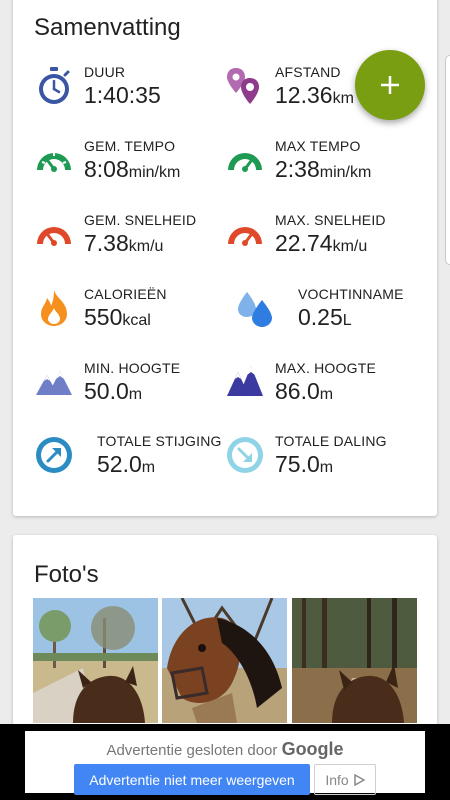 The height and width of the screenshot is (800, 450). What do you see at coordinates (122, 95) in the screenshot?
I see `duration-value: 1:40:35` at bounding box center [122, 95].